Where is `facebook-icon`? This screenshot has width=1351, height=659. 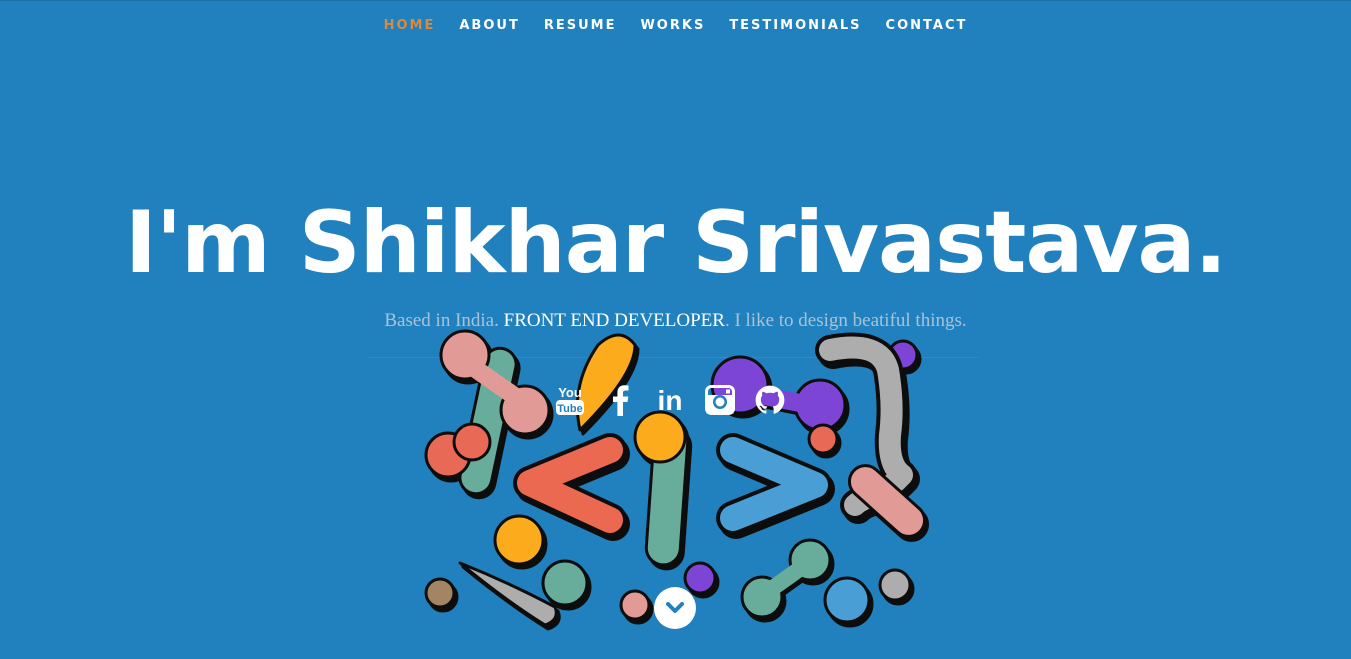 facebook-icon is located at coordinates (620, 400).